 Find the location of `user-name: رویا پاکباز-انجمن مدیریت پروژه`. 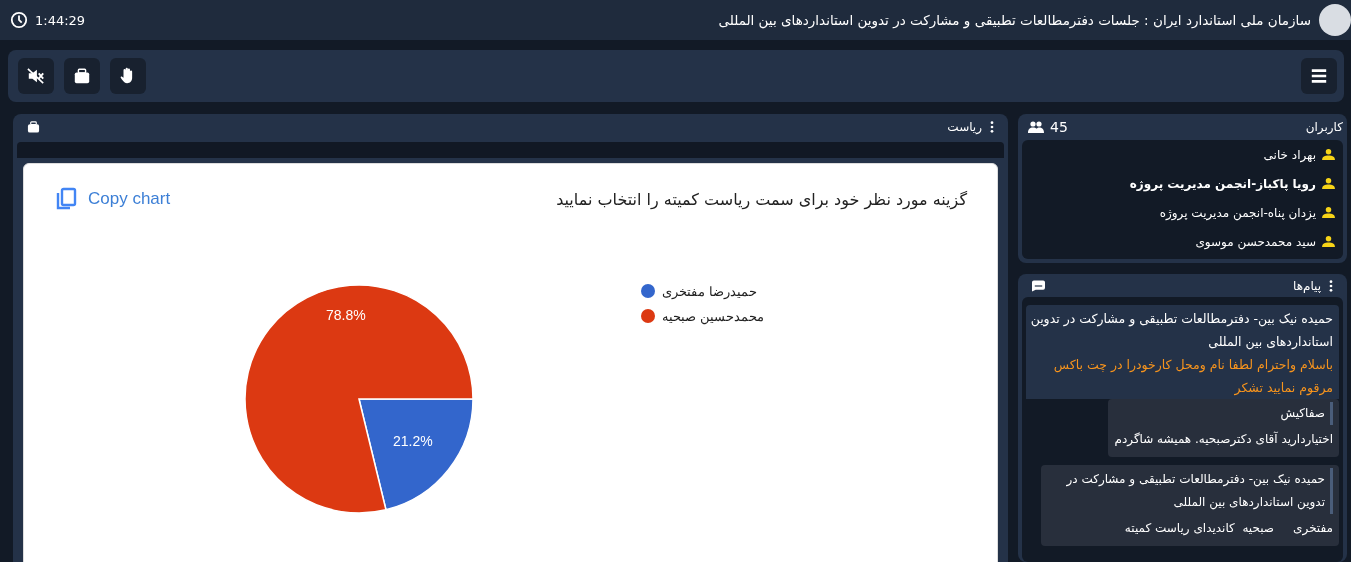

user-name: رویا پاکباز-انجمن مدیریت پروژه is located at coordinates (1222, 183).